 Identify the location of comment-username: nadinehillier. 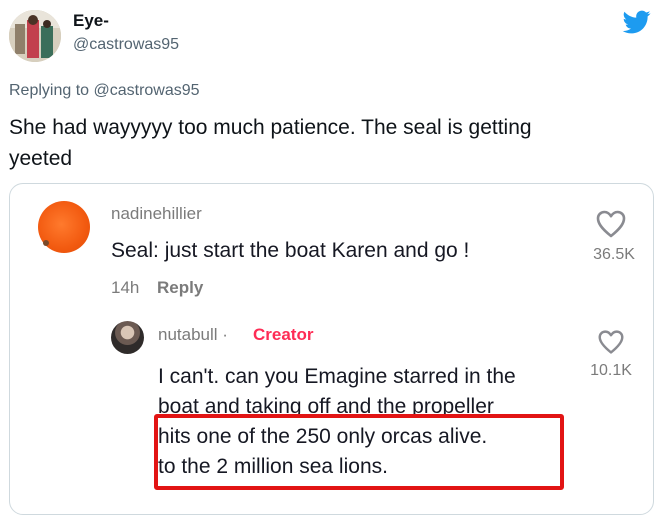
(156, 213).